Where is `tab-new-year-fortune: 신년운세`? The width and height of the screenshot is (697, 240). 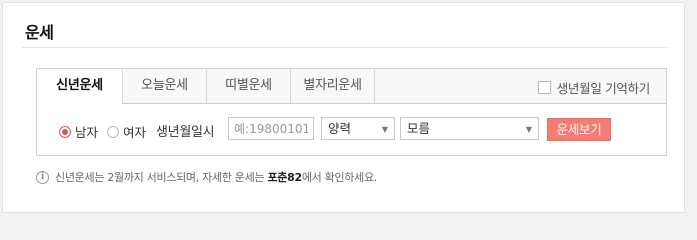
tab-new-year-fortune: 신년운세 is located at coordinates (80, 87).